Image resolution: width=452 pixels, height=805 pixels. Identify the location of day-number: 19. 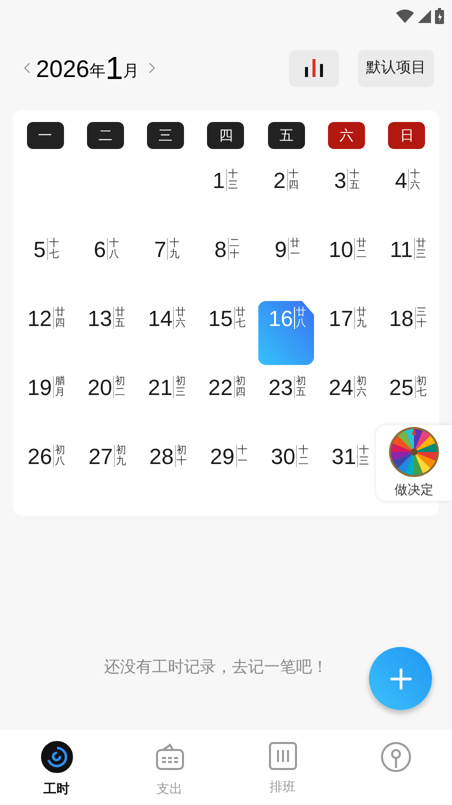
(39, 388).